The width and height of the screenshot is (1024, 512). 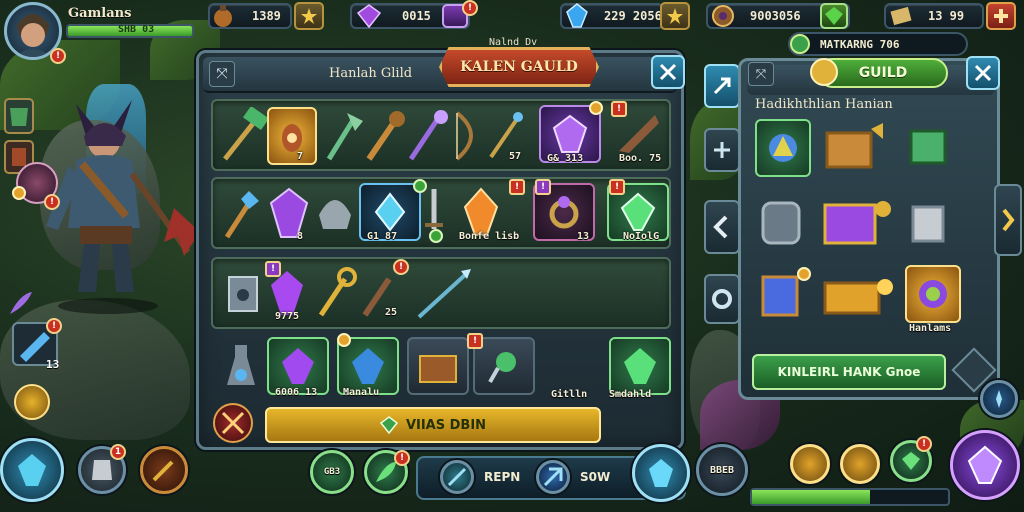 I want to click on feather-button, so click(x=457, y=477).